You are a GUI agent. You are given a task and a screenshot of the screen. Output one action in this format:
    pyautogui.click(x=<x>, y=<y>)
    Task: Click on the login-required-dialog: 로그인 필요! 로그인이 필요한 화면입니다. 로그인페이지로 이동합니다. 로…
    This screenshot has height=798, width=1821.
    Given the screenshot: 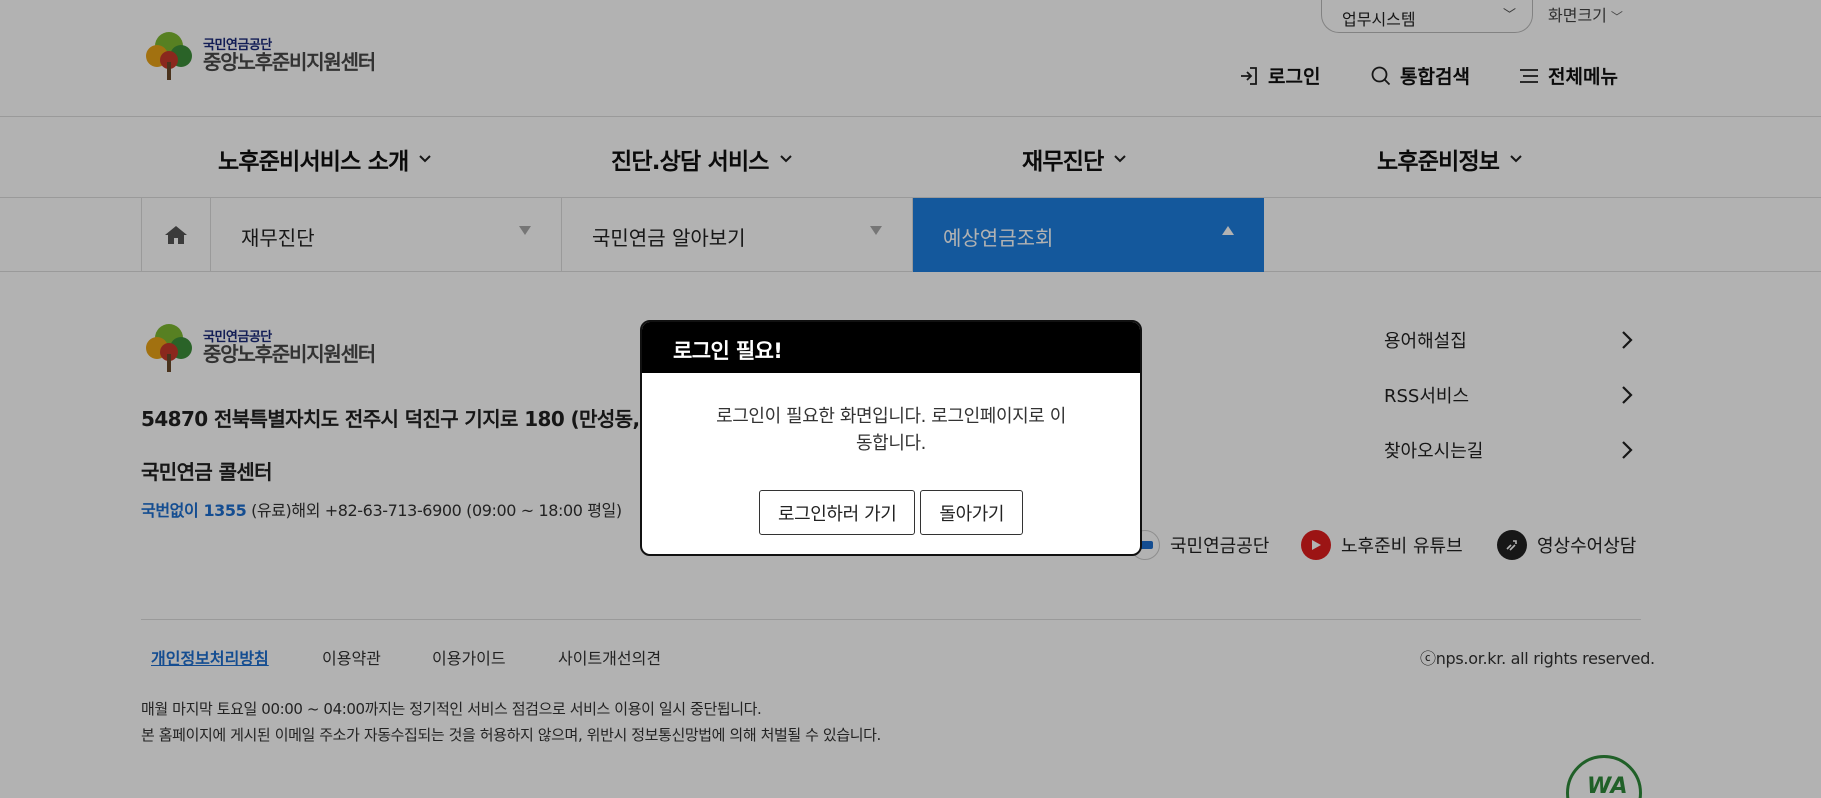 What is the action you would take?
    pyautogui.click(x=891, y=438)
    